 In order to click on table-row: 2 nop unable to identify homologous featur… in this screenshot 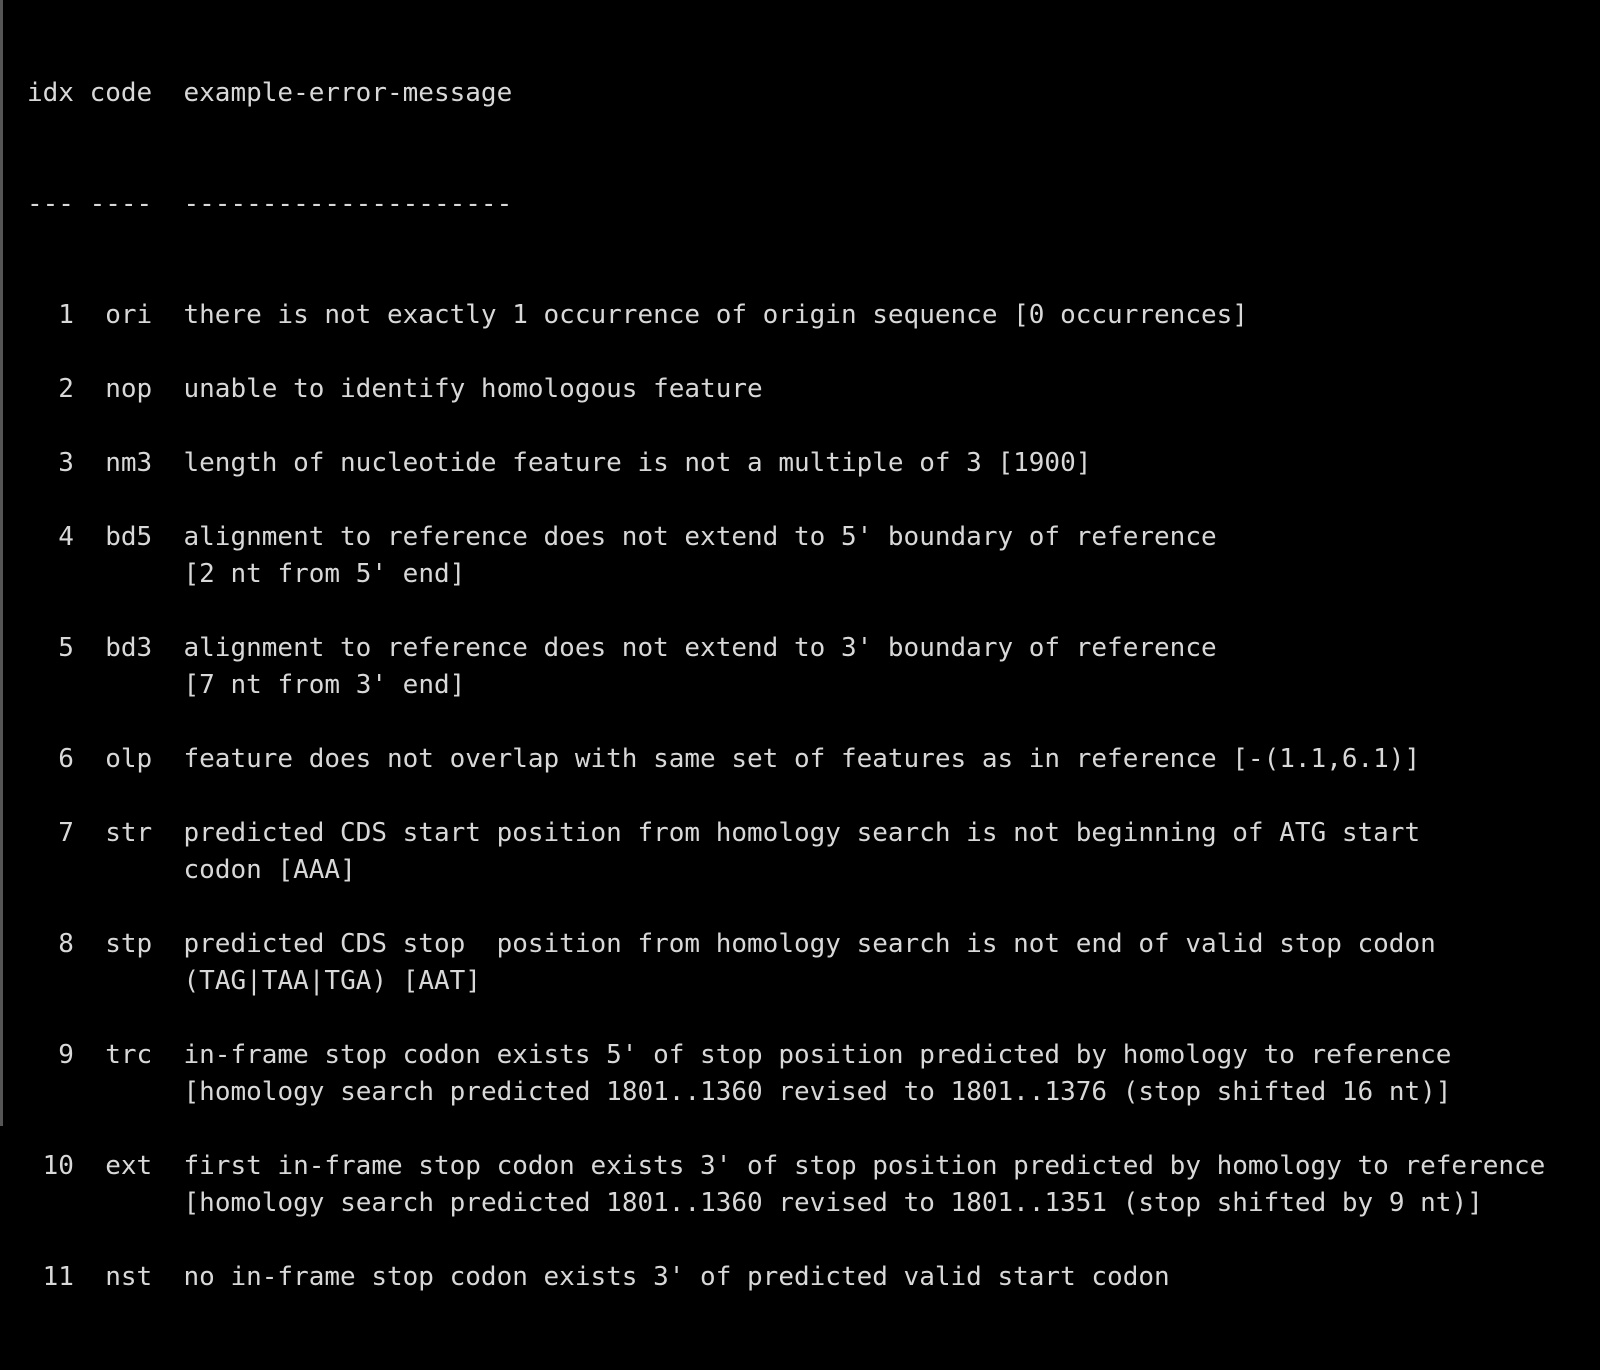, I will do `click(813, 389)`.